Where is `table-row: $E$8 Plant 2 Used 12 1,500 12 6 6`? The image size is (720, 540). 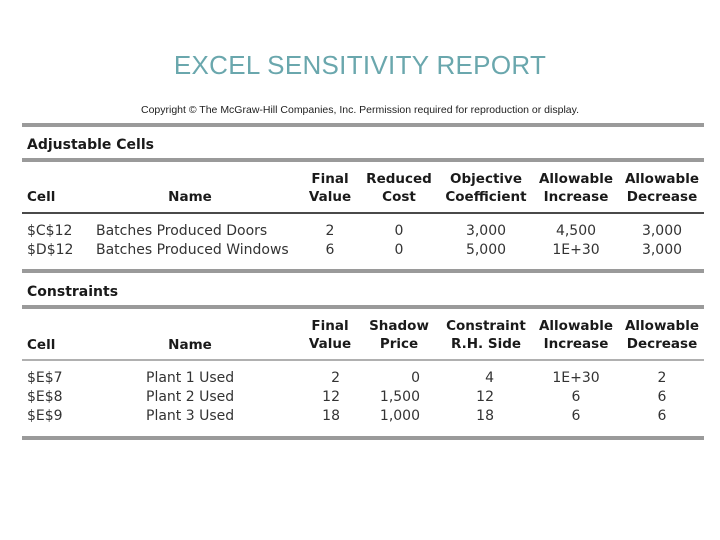 table-row: $E$8 Plant 2 Used 12 1,500 12 6 6 is located at coordinates (360, 397).